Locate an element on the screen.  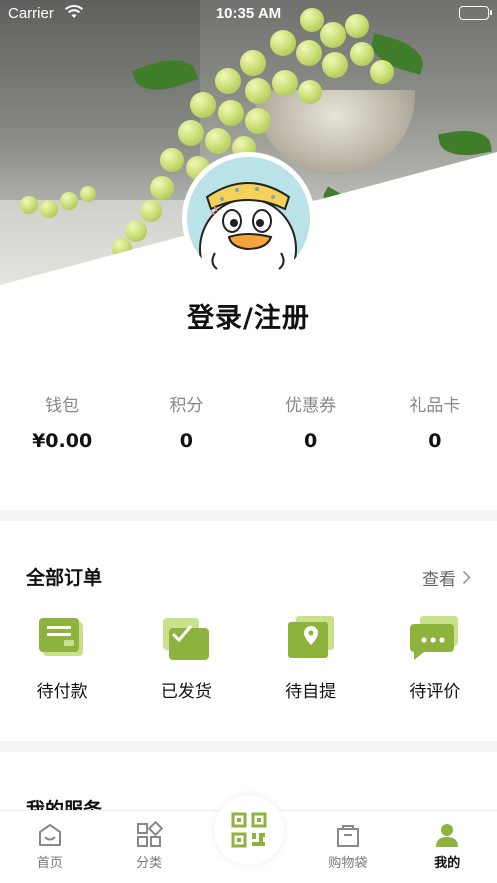
order-to-review: 待评价 is located at coordinates (435, 657).